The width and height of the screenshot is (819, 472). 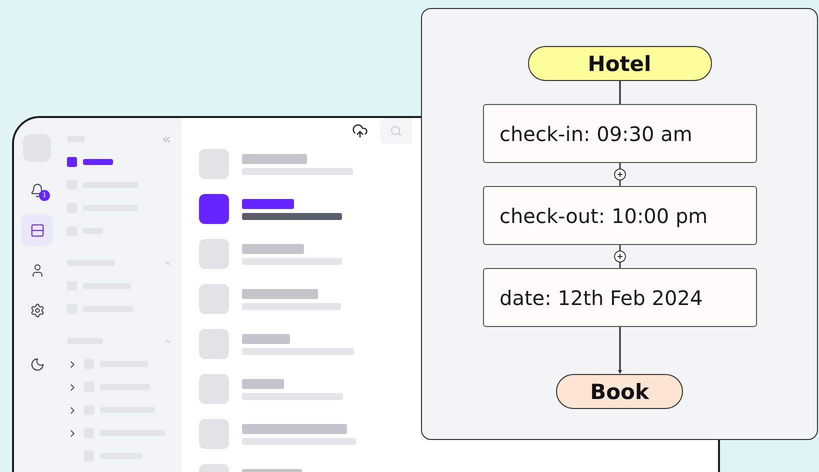 I want to click on step-box: check-out: 10:00 pm, so click(x=619, y=215).